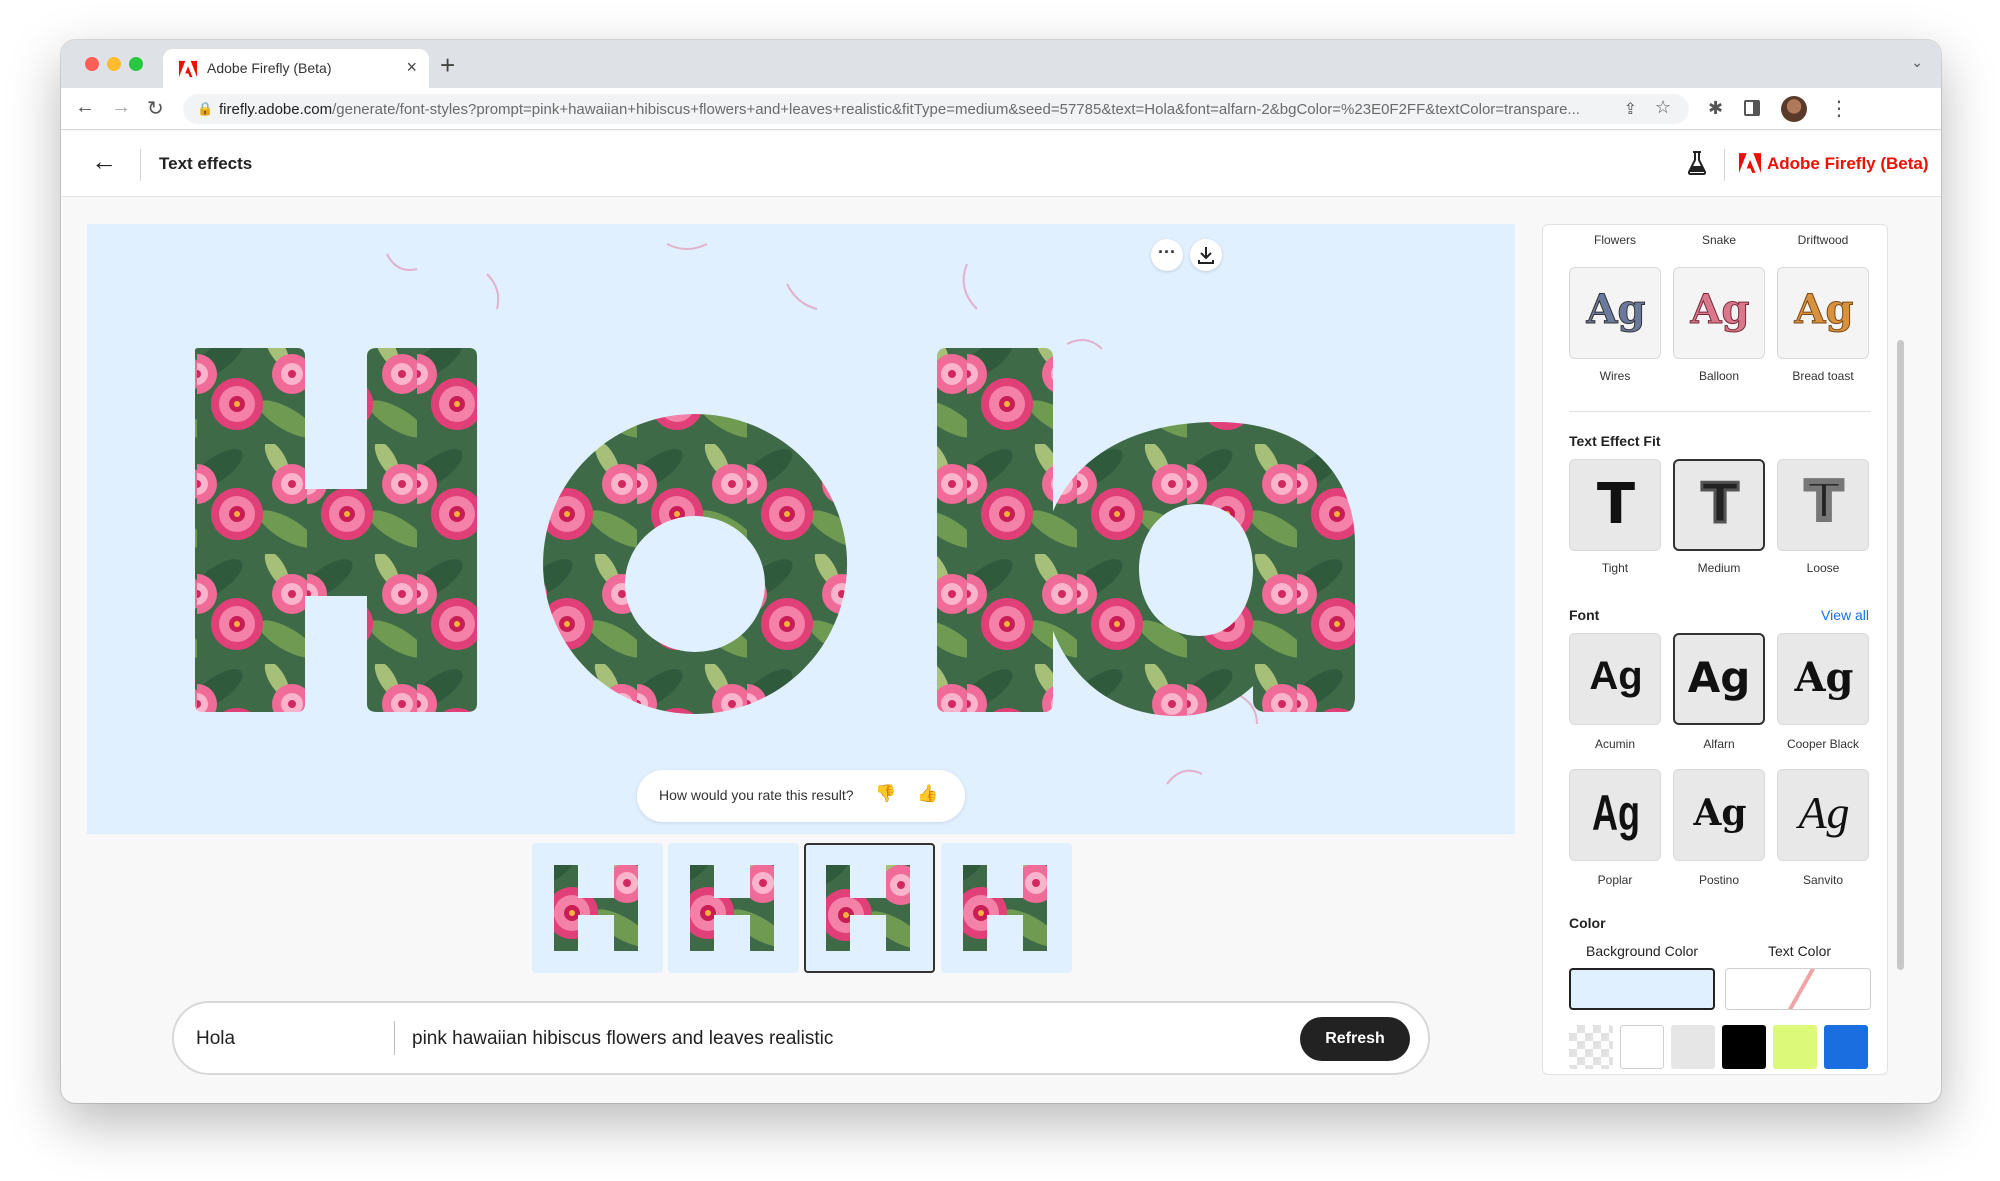 The height and width of the screenshot is (1181, 2000). Describe the element at coordinates (155, 108) in the screenshot. I see `reload-icon: ↻` at that location.